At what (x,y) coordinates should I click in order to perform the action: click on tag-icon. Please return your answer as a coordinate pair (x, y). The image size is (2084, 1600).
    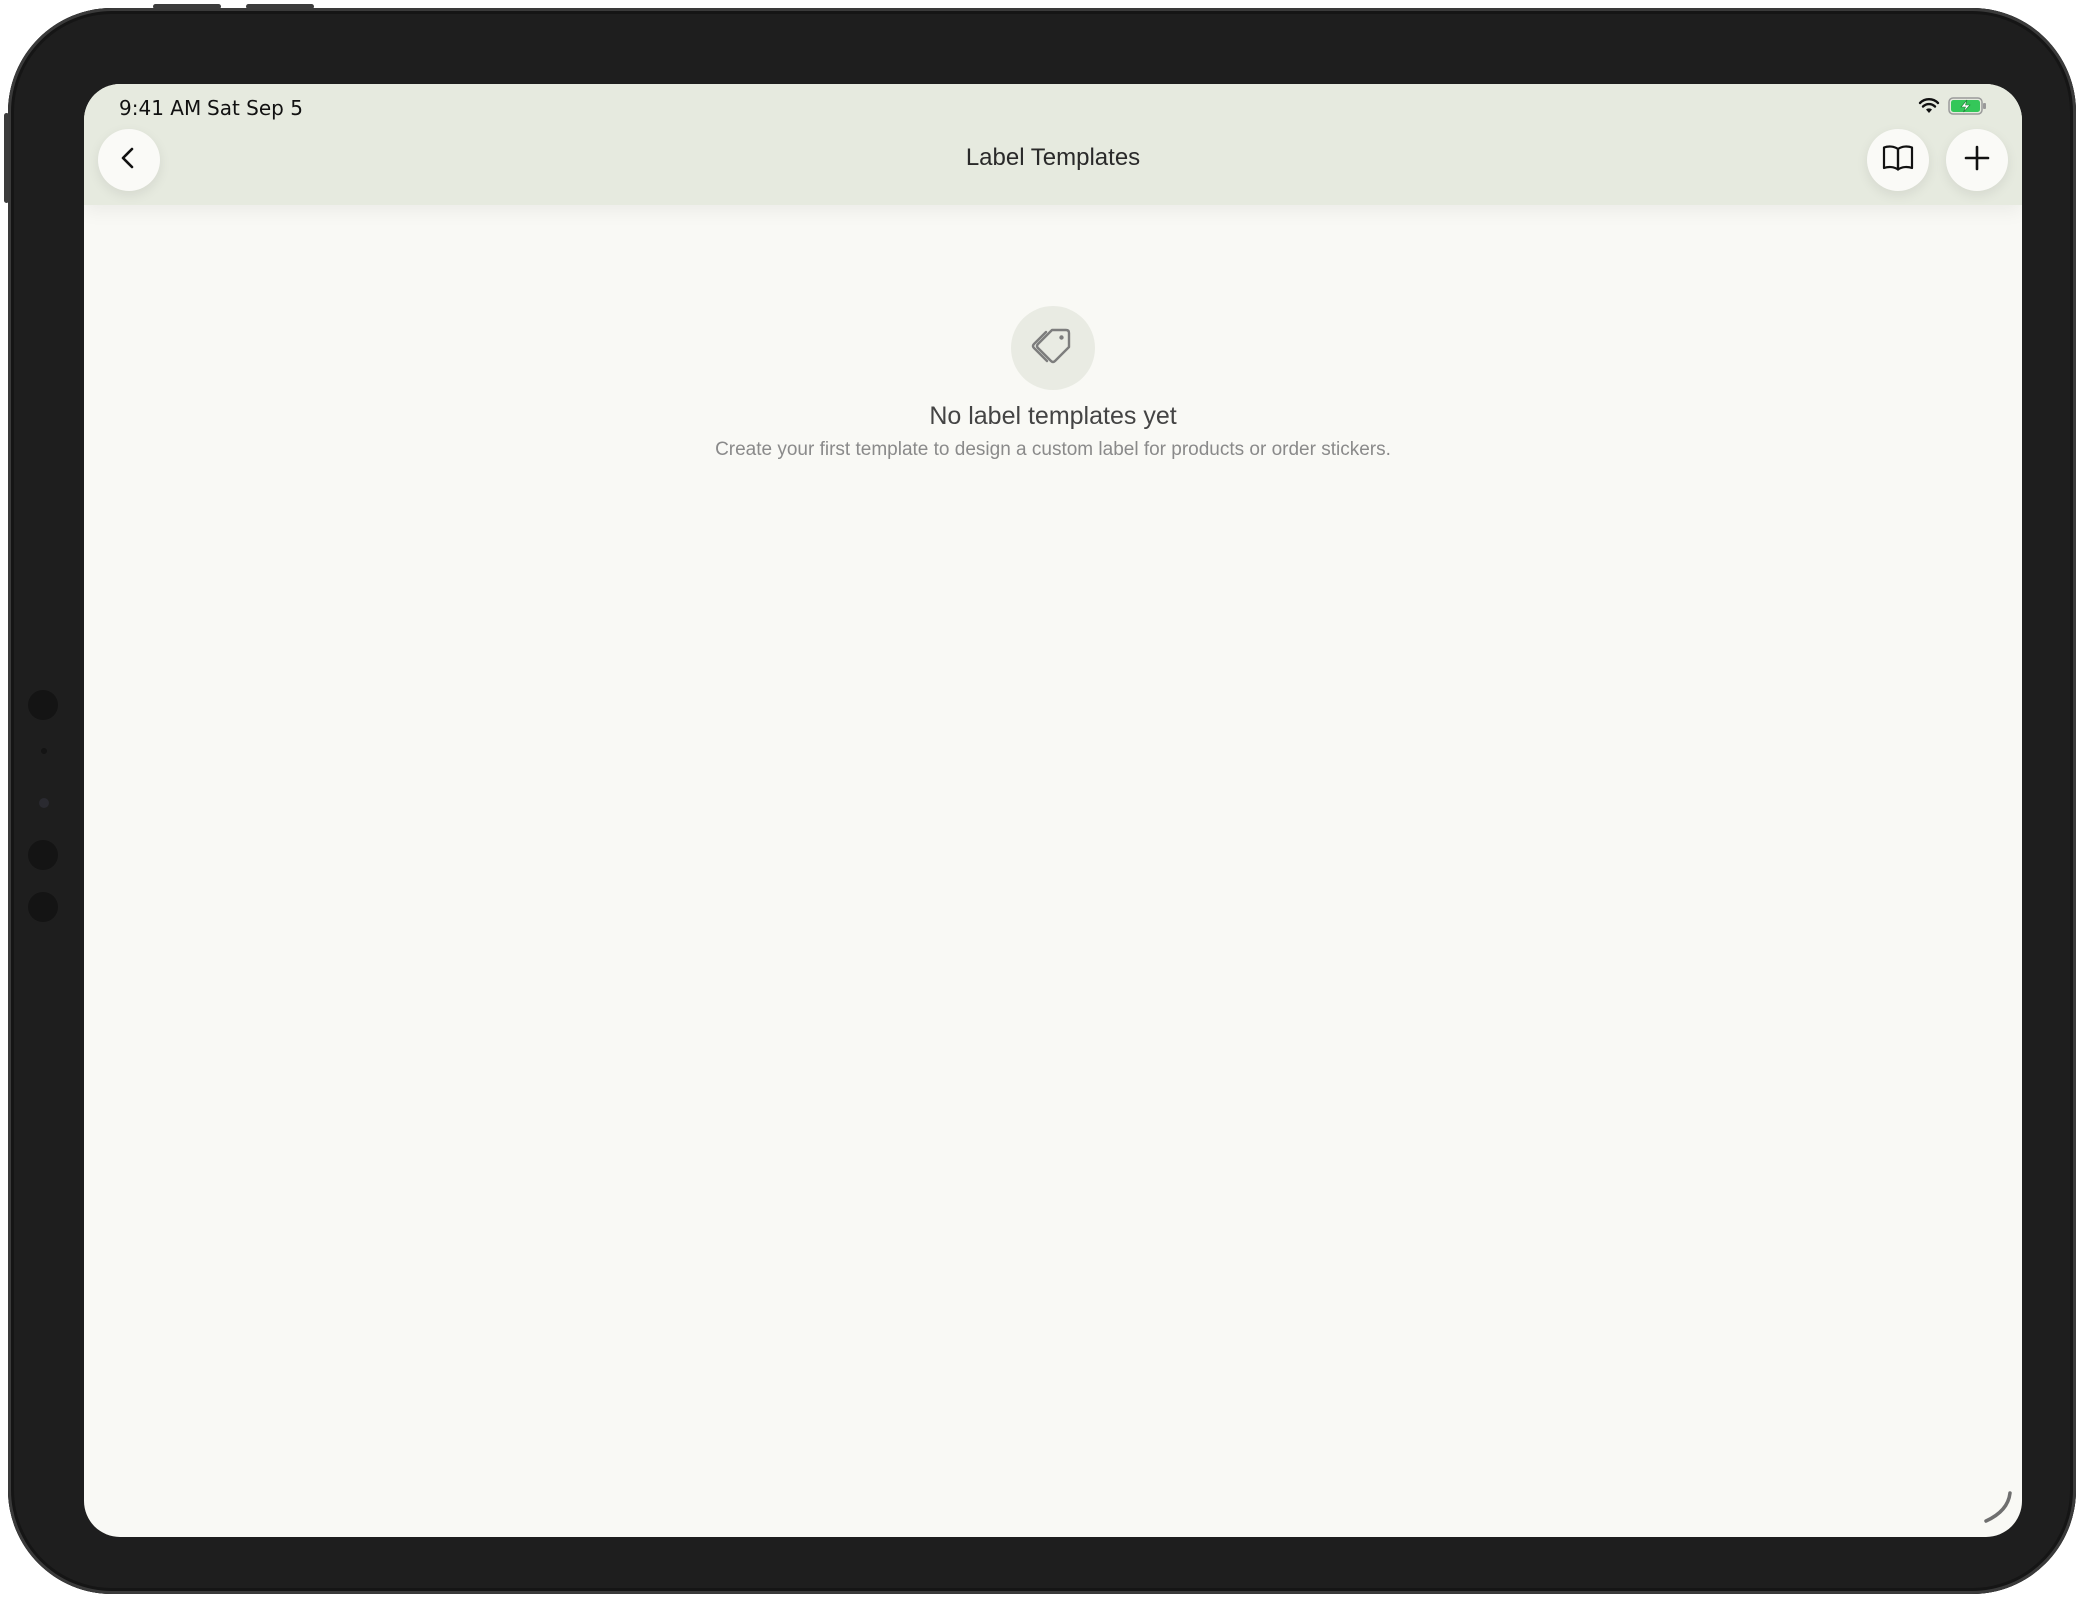
    Looking at the image, I should click on (1053, 348).